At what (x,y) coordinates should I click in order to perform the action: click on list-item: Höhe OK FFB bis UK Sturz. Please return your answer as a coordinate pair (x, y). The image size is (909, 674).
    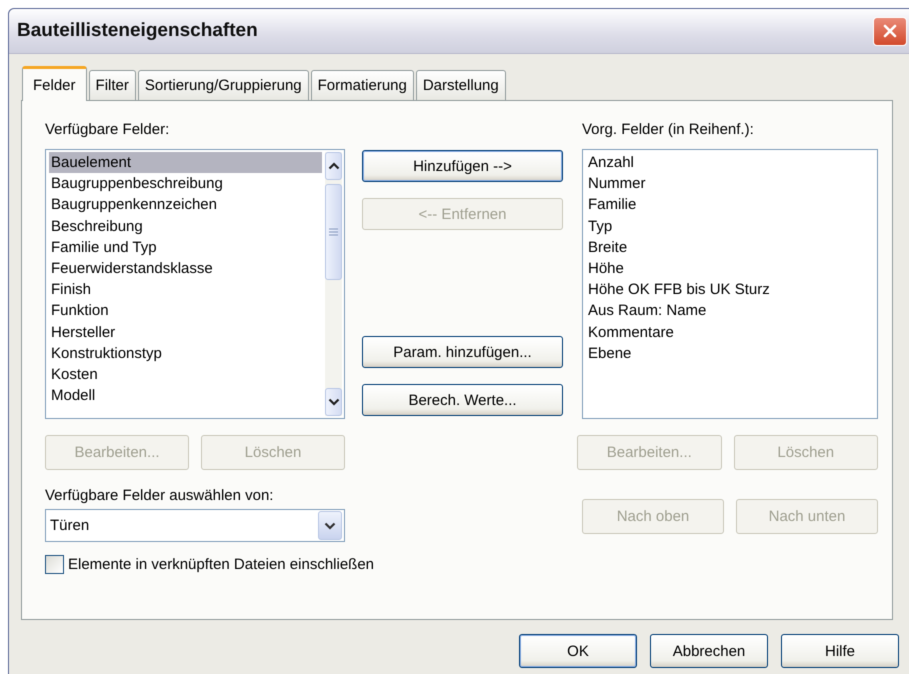
    Looking at the image, I should click on (730, 289).